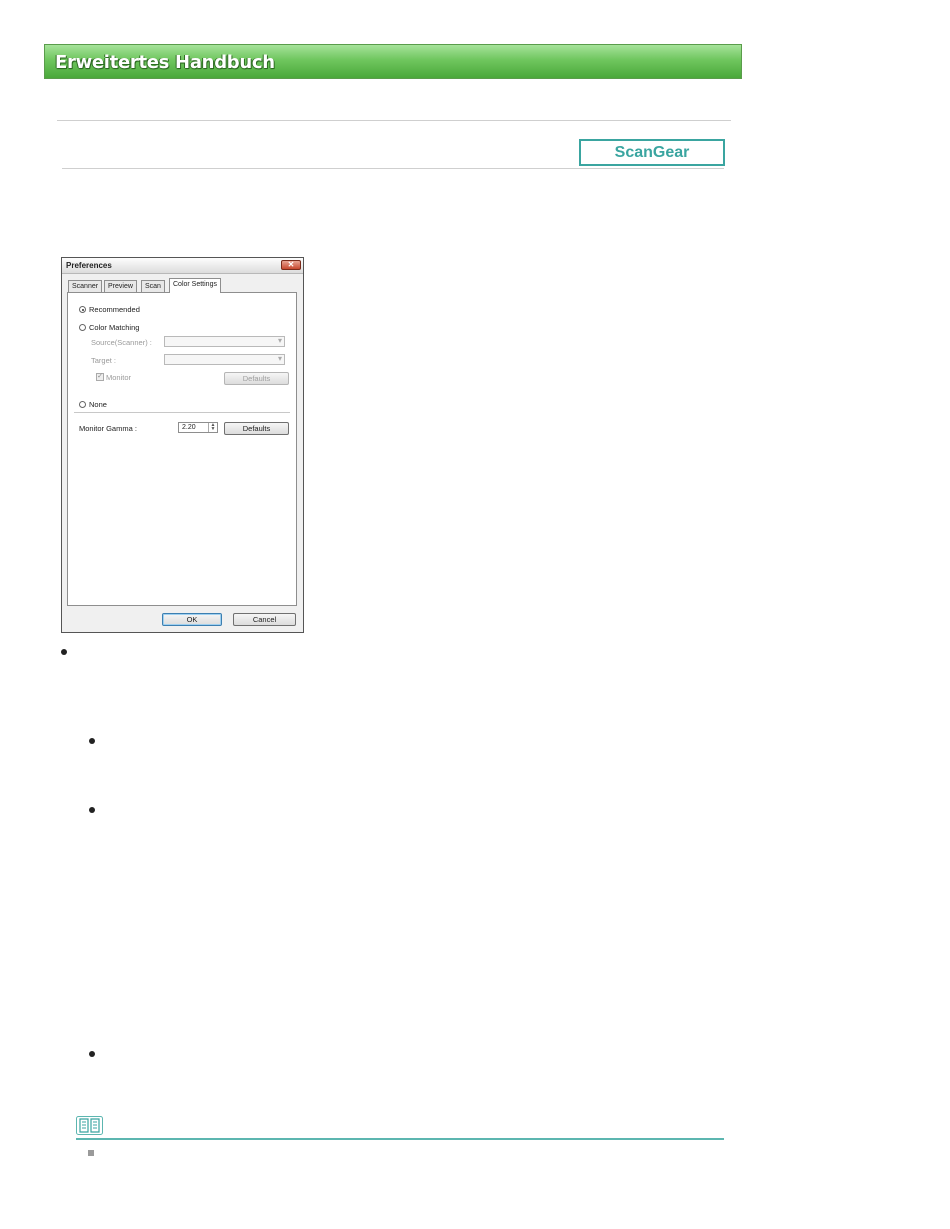 The width and height of the screenshot is (950, 1229). I want to click on dialog-title: Preferences, so click(89, 265).